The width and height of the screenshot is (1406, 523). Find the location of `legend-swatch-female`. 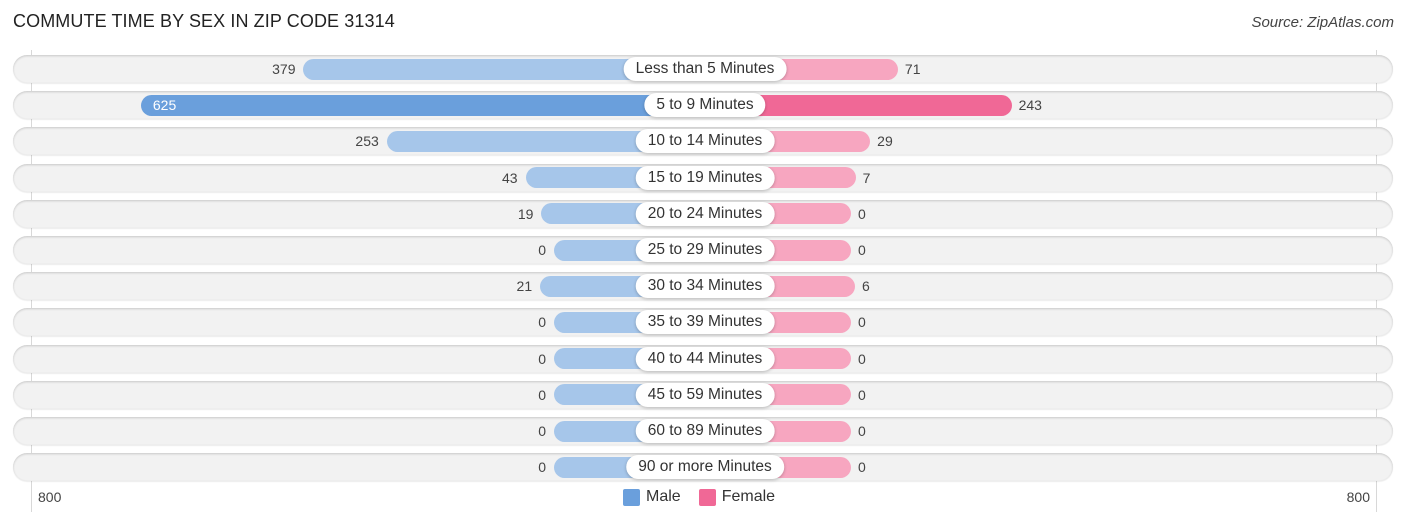

legend-swatch-female is located at coordinates (707, 497).